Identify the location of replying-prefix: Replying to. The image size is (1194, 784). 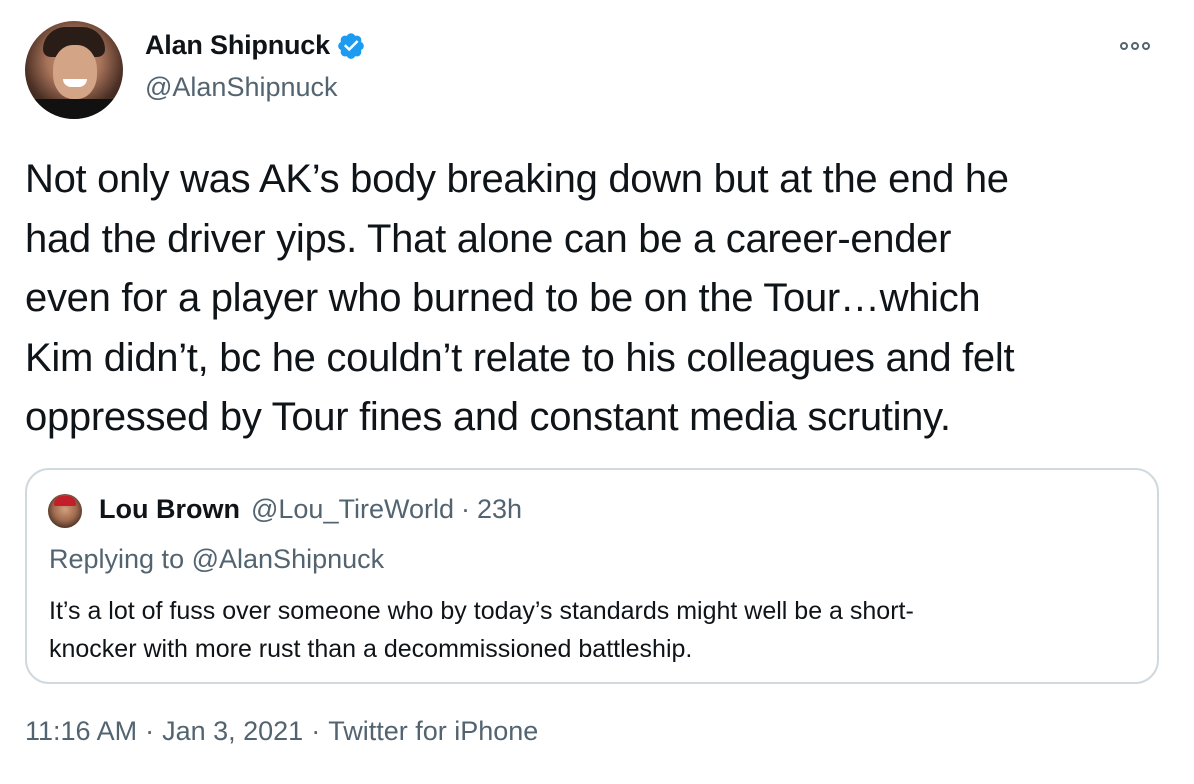
(117, 559).